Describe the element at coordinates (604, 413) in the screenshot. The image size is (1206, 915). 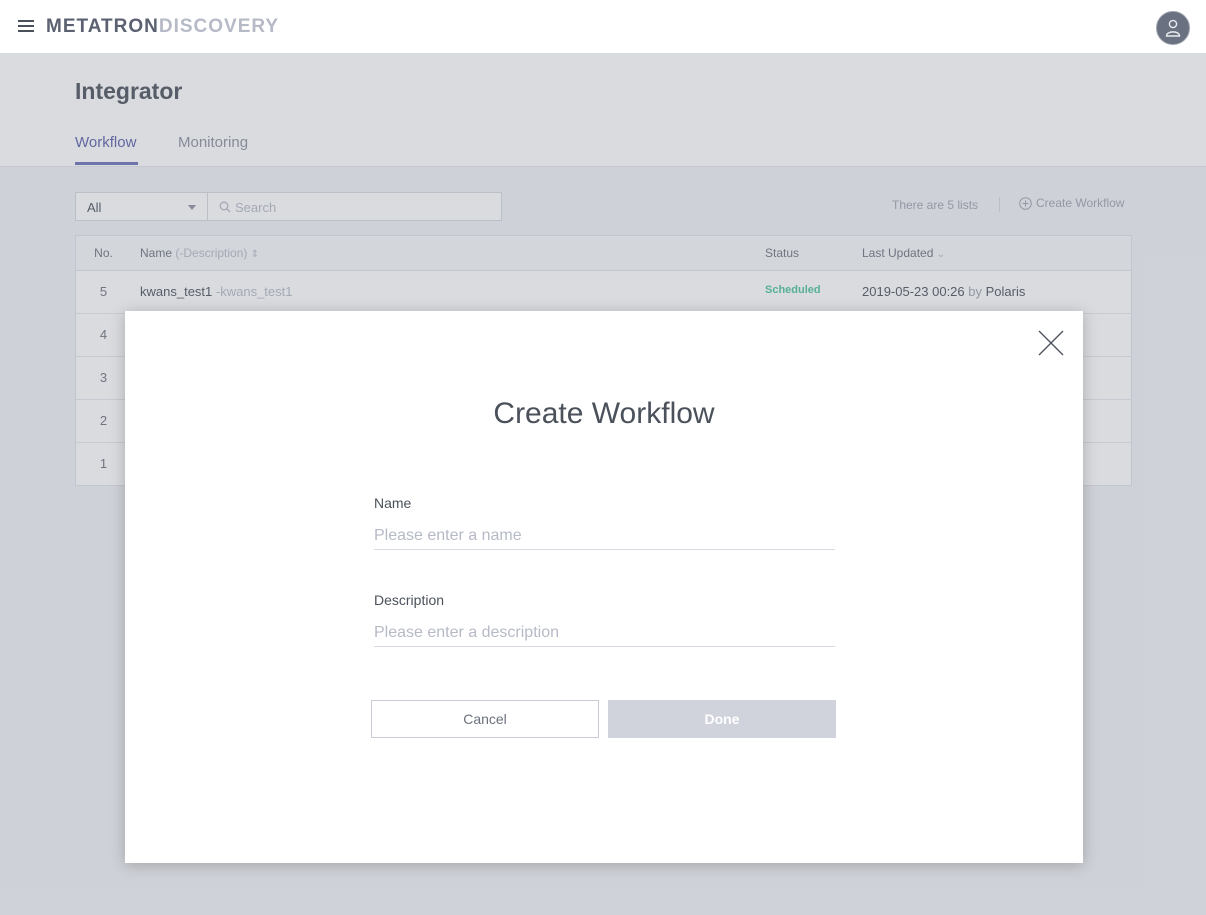
I see `modal-title: Create Workflow` at that location.